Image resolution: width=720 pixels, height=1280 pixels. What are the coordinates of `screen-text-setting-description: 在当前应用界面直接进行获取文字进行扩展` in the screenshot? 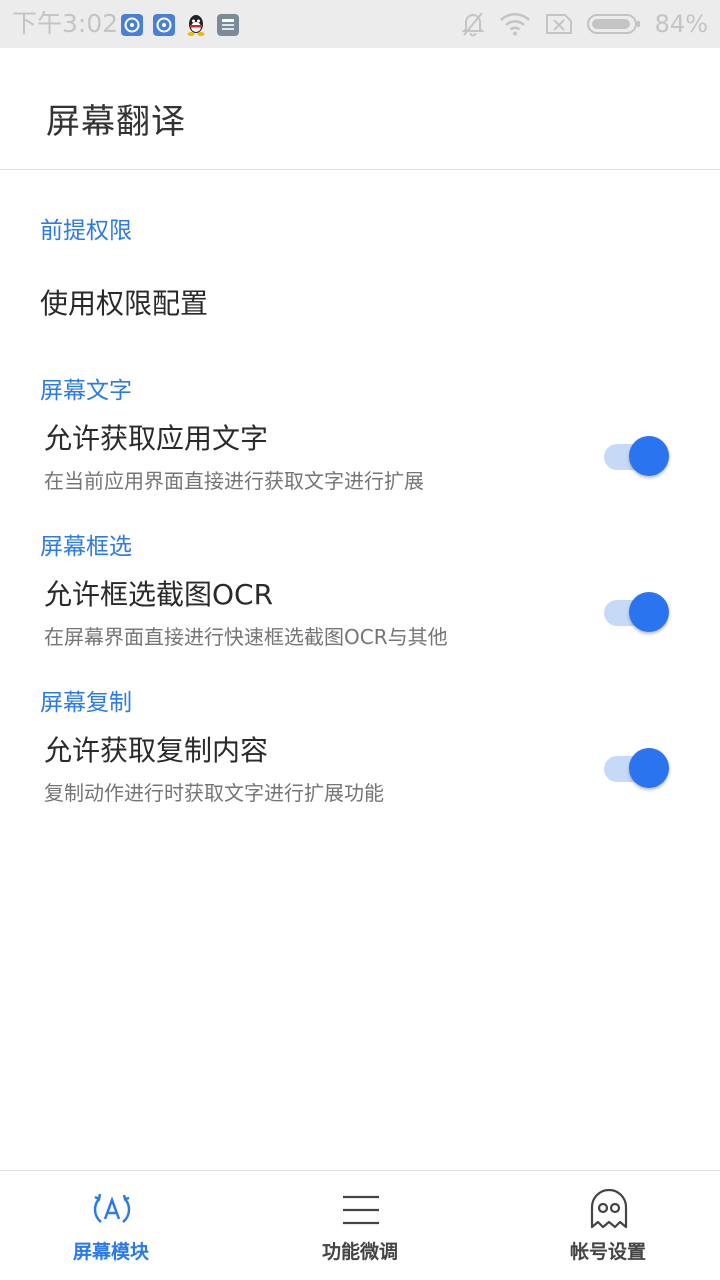 It's located at (234, 481).